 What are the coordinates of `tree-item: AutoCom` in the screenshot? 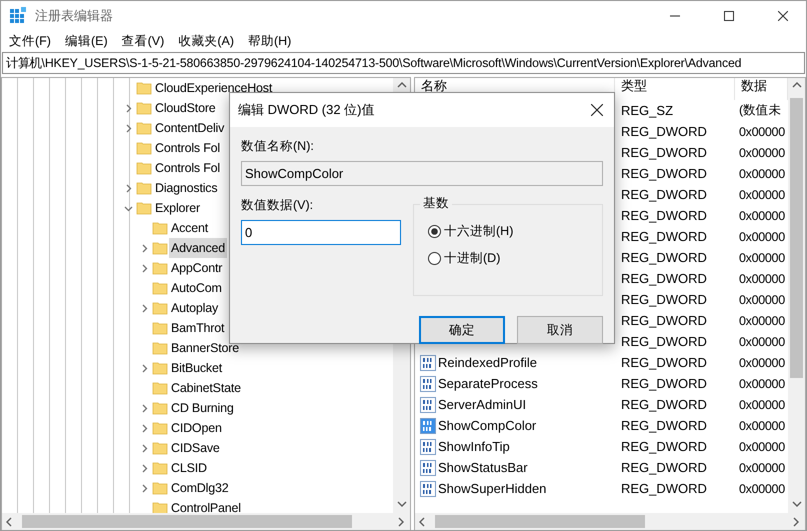 It's located at (196, 288).